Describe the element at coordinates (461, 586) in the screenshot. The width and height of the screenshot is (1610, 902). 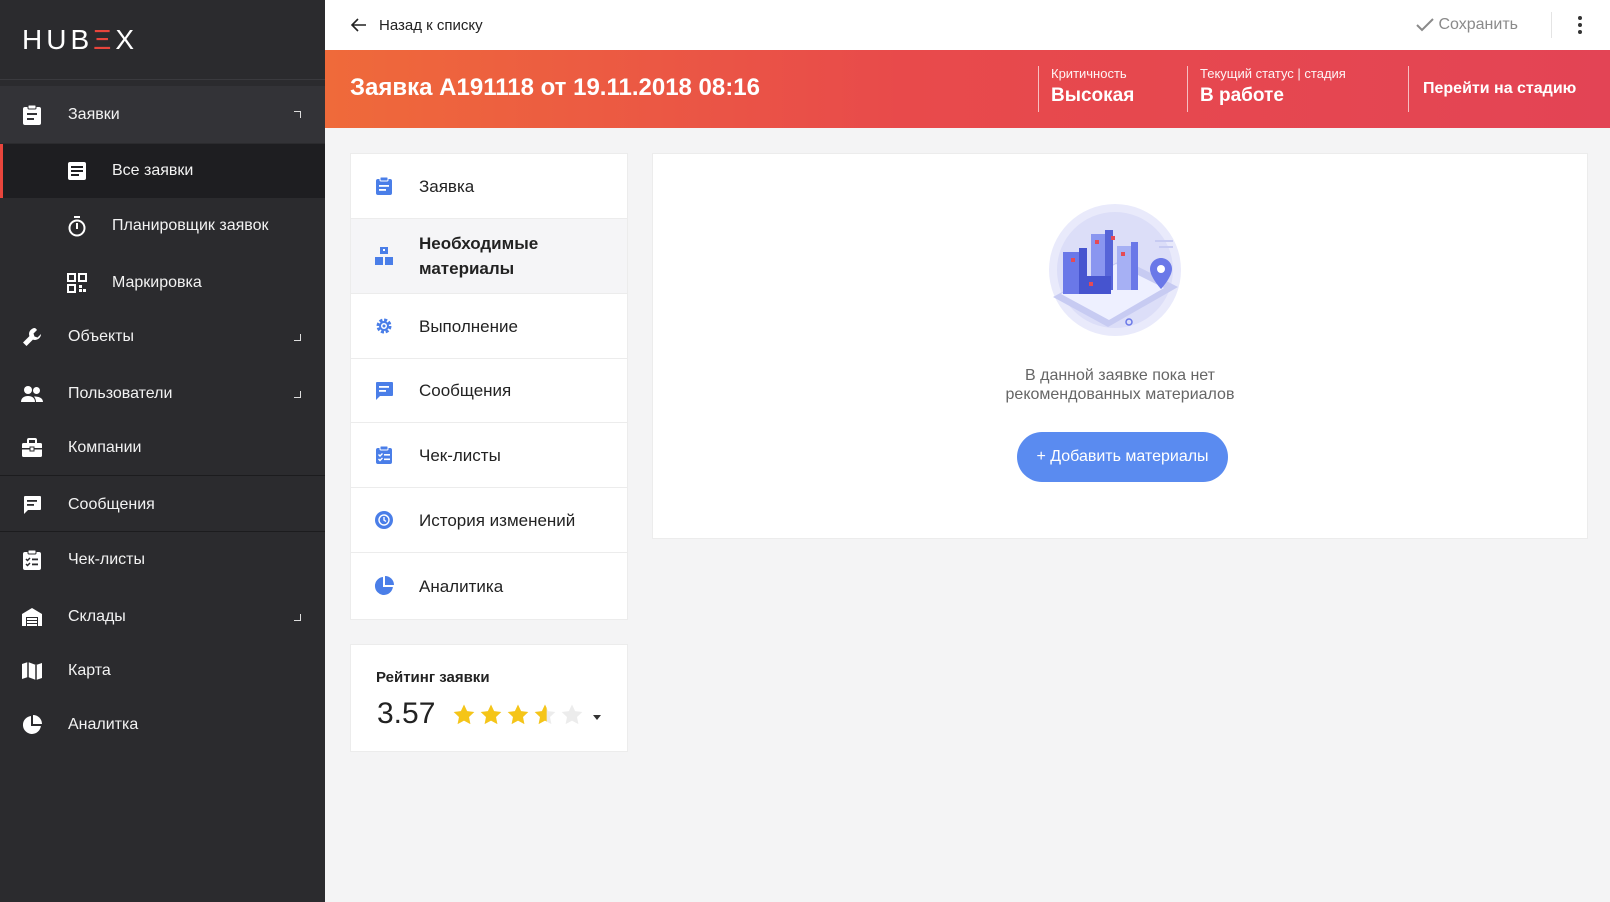
I see `section-tab-label: Аналитика` at that location.